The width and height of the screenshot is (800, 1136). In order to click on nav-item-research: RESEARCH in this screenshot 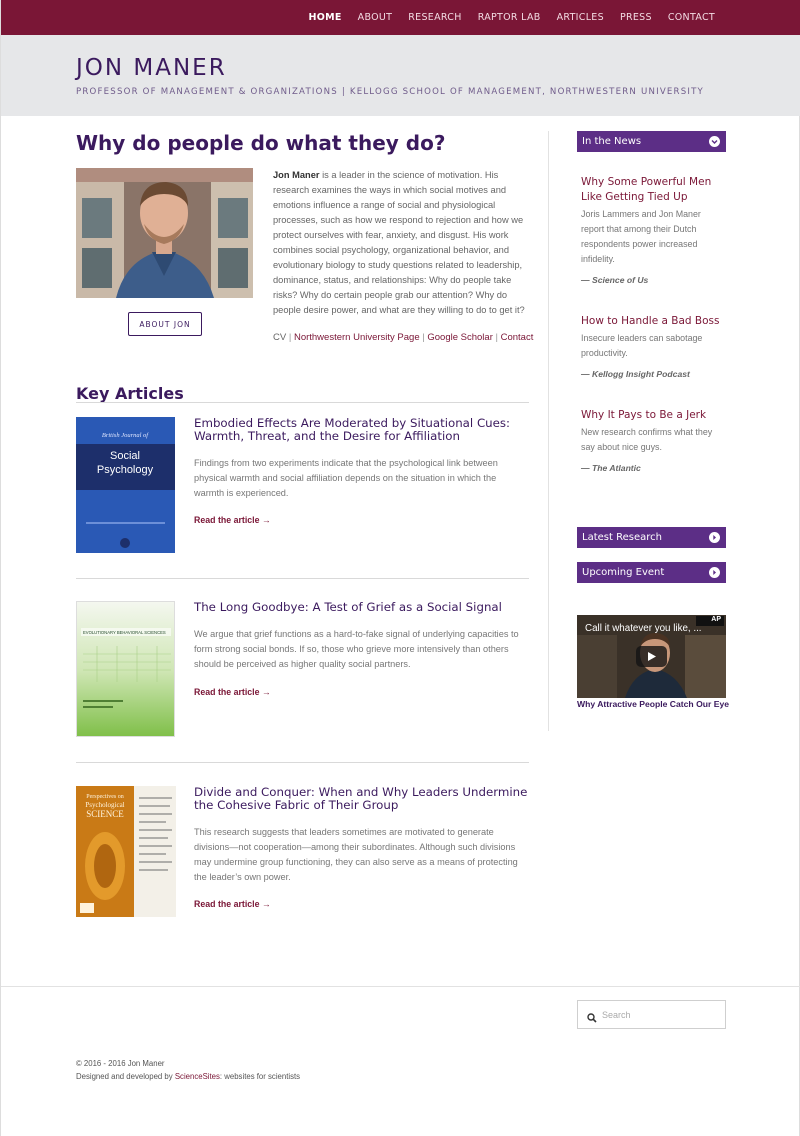, I will do `click(434, 17)`.